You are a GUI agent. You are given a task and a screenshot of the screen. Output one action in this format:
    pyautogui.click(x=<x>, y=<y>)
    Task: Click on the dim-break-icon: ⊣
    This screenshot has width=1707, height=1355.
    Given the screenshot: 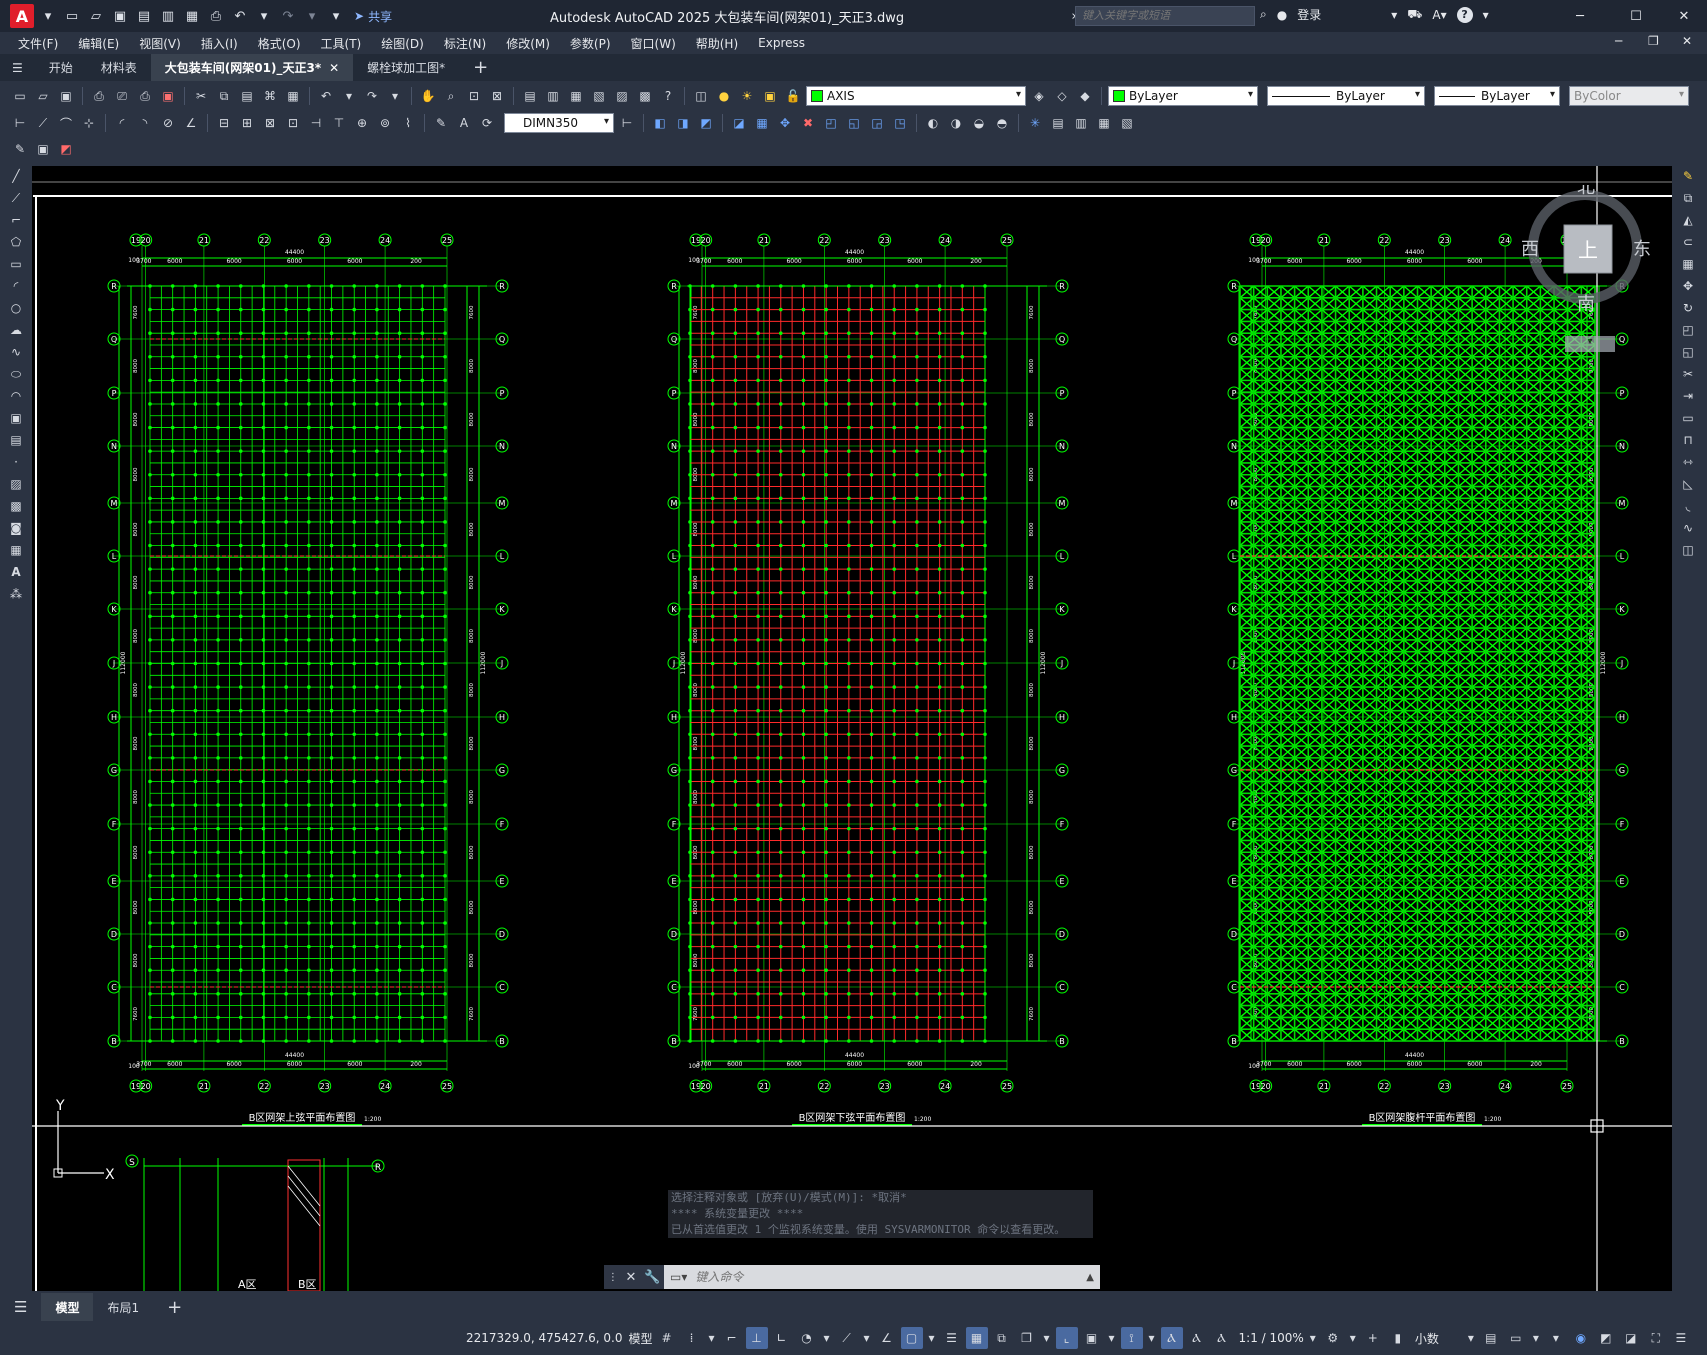 What is the action you would take?
    pyautogui.click(x=316, y=123)
    